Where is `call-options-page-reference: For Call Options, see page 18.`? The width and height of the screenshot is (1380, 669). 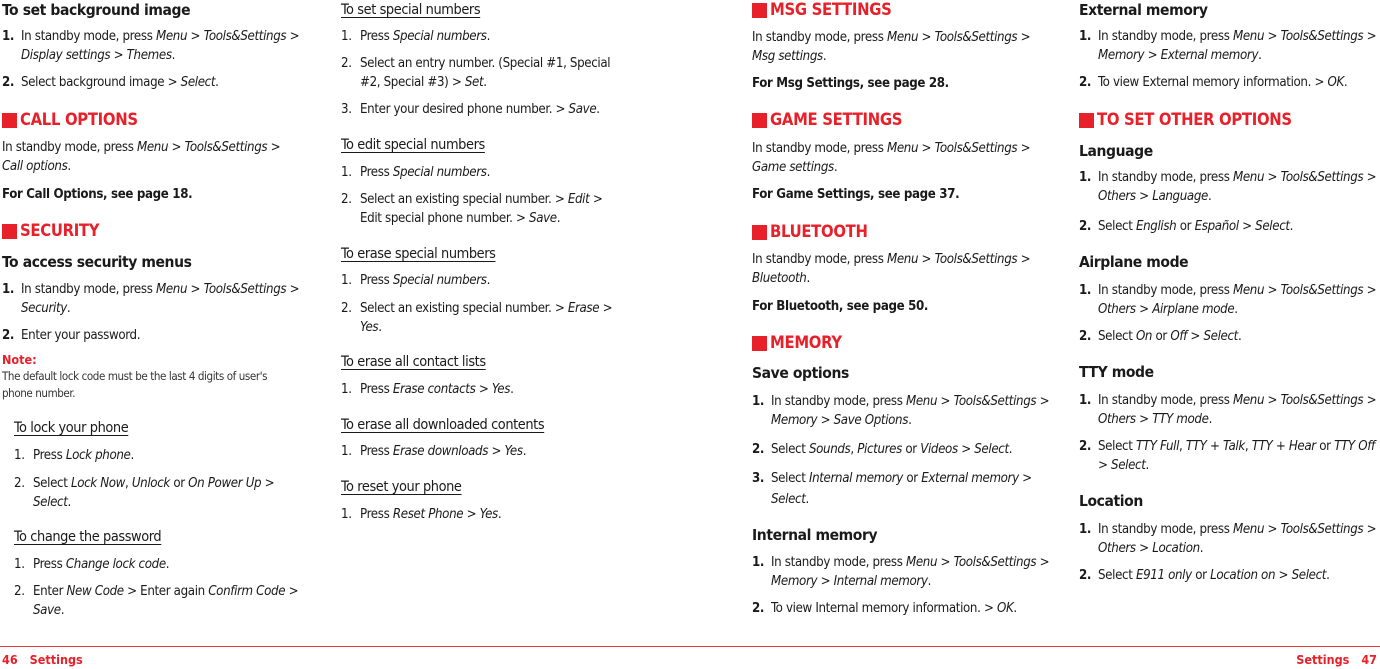
call-options-page-reference: For Call Options, see page 18. is located at coordinates (97, 194).